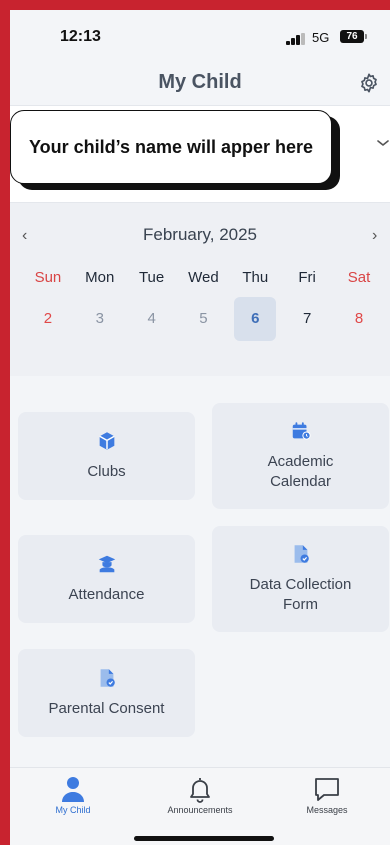 This screenshot has width=390, height=845. What do you see at coordinates (106, 564) in the screenshot?
I see `graduation-cap-icon` at bounding box center [106, 564].